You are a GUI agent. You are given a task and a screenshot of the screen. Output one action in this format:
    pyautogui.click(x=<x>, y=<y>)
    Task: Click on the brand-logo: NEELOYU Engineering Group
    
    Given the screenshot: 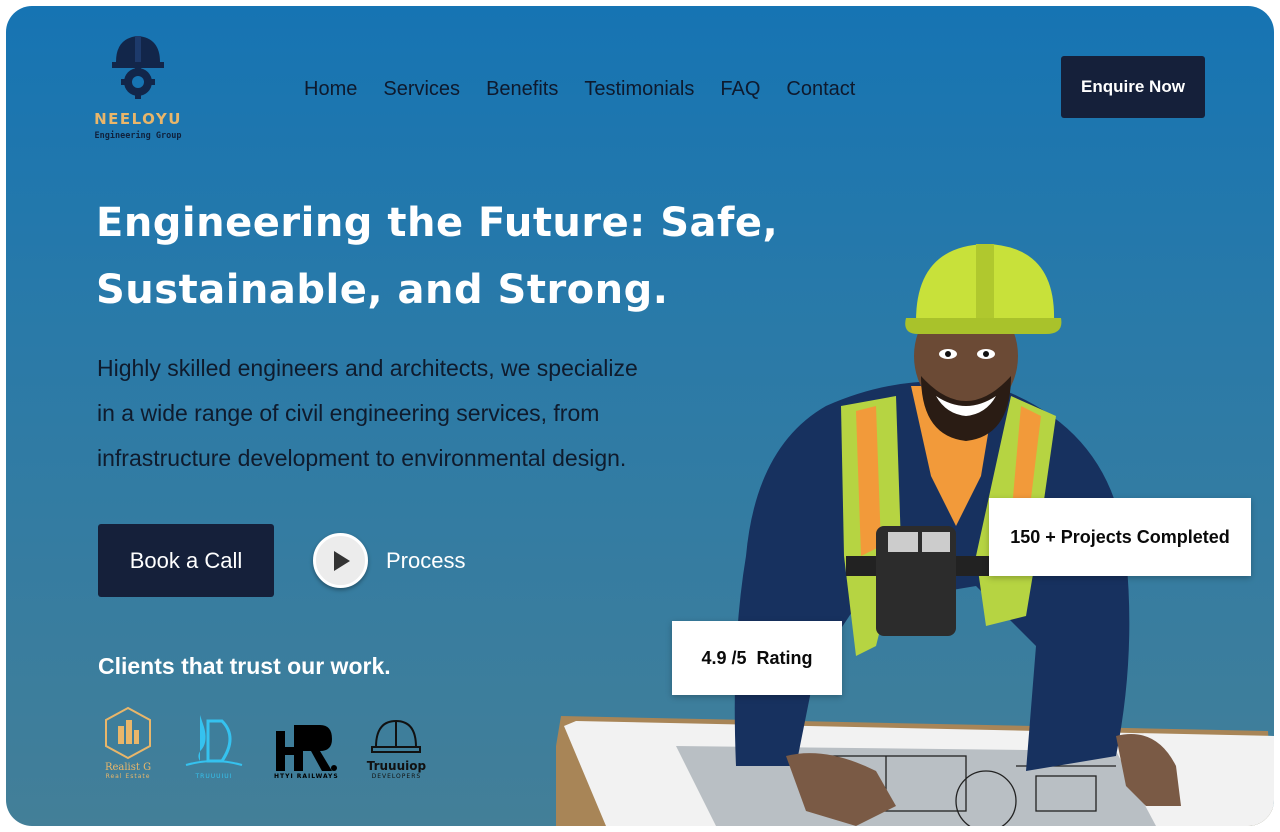 What is the action you would take?
    pyautogui.click(x=138, y=86)
    